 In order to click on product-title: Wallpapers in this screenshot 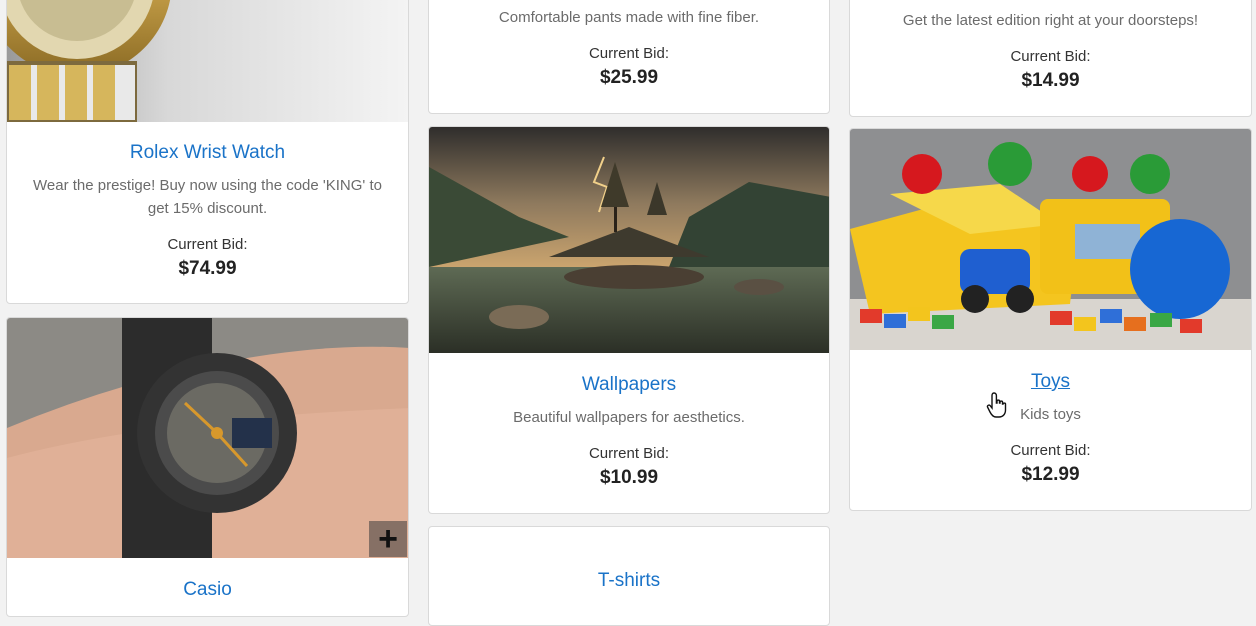, I will do `click(629, 385)`.